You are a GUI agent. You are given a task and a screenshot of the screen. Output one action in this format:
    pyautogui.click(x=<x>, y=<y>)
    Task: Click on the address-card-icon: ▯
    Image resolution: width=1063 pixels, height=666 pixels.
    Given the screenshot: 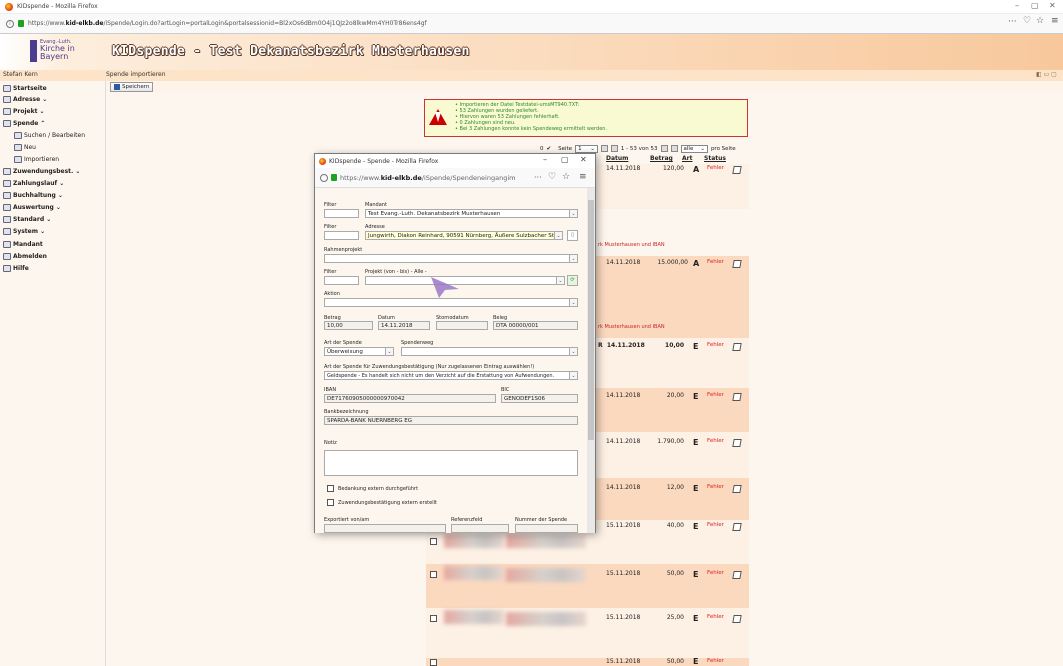 What is the action you would take?
    pyautogui.click(x=572, y=235)
    